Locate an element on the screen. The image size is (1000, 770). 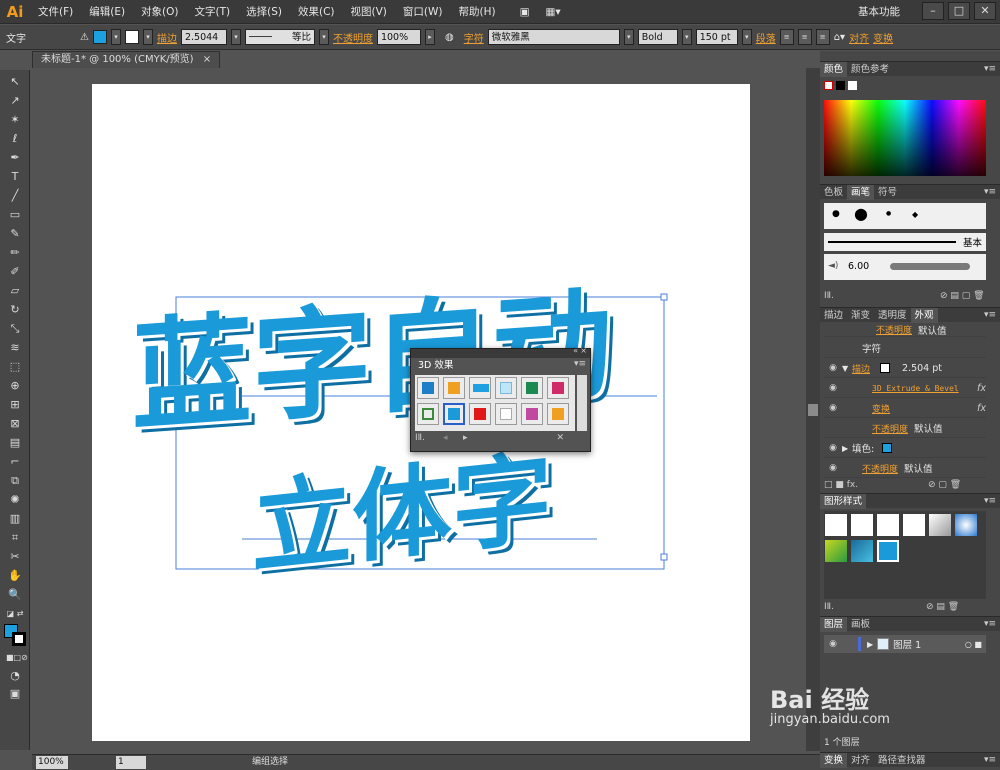
appearance-row-character: 字符 is located at coordinates (905, 348).